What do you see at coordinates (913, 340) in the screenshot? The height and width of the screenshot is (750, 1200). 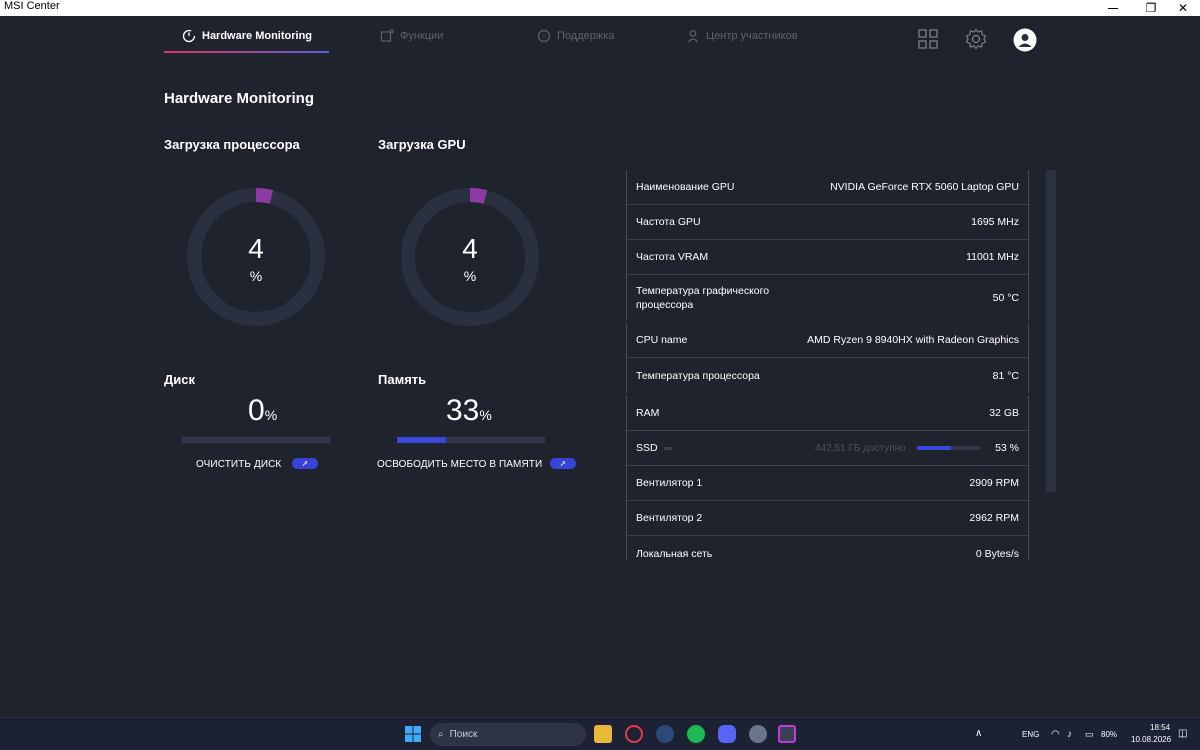 I see `info-value: AMD Ryzen 9 8940HX with Radeon Graphics` at bounding box center [913, 340].